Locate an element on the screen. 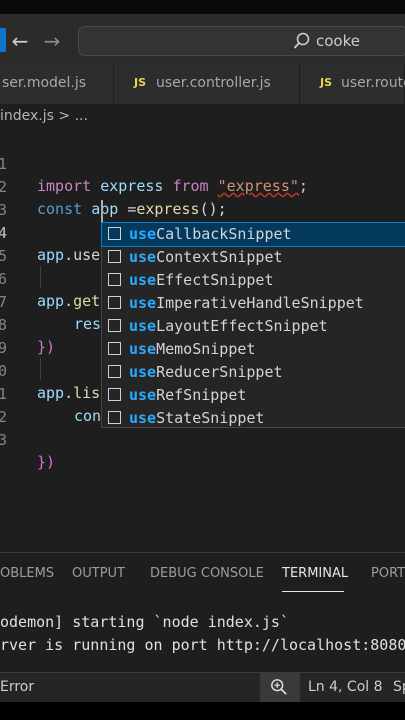  top-edge is located at coordinates (202, 7).